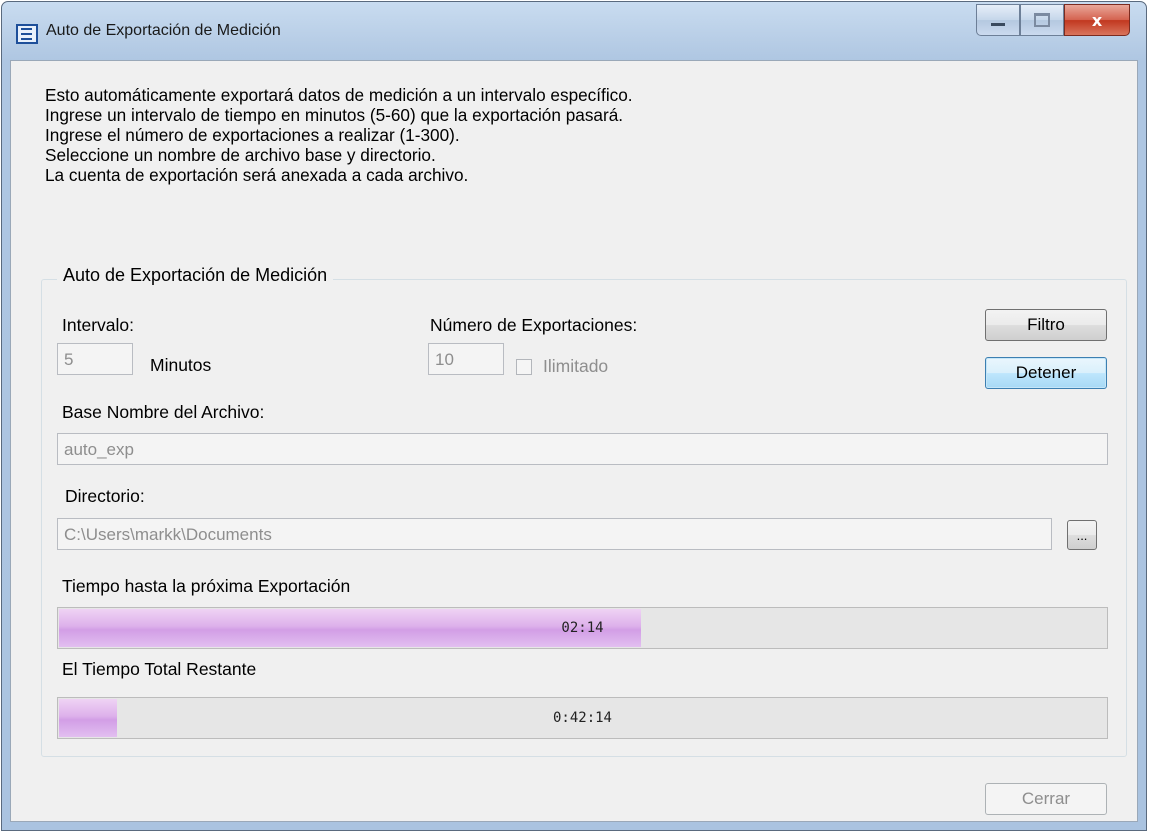 The image size is (1150, 834). What do you see at coordinates (27, 34) in the screenshot?
I see `app-icon` at bounding box center [27, 34].